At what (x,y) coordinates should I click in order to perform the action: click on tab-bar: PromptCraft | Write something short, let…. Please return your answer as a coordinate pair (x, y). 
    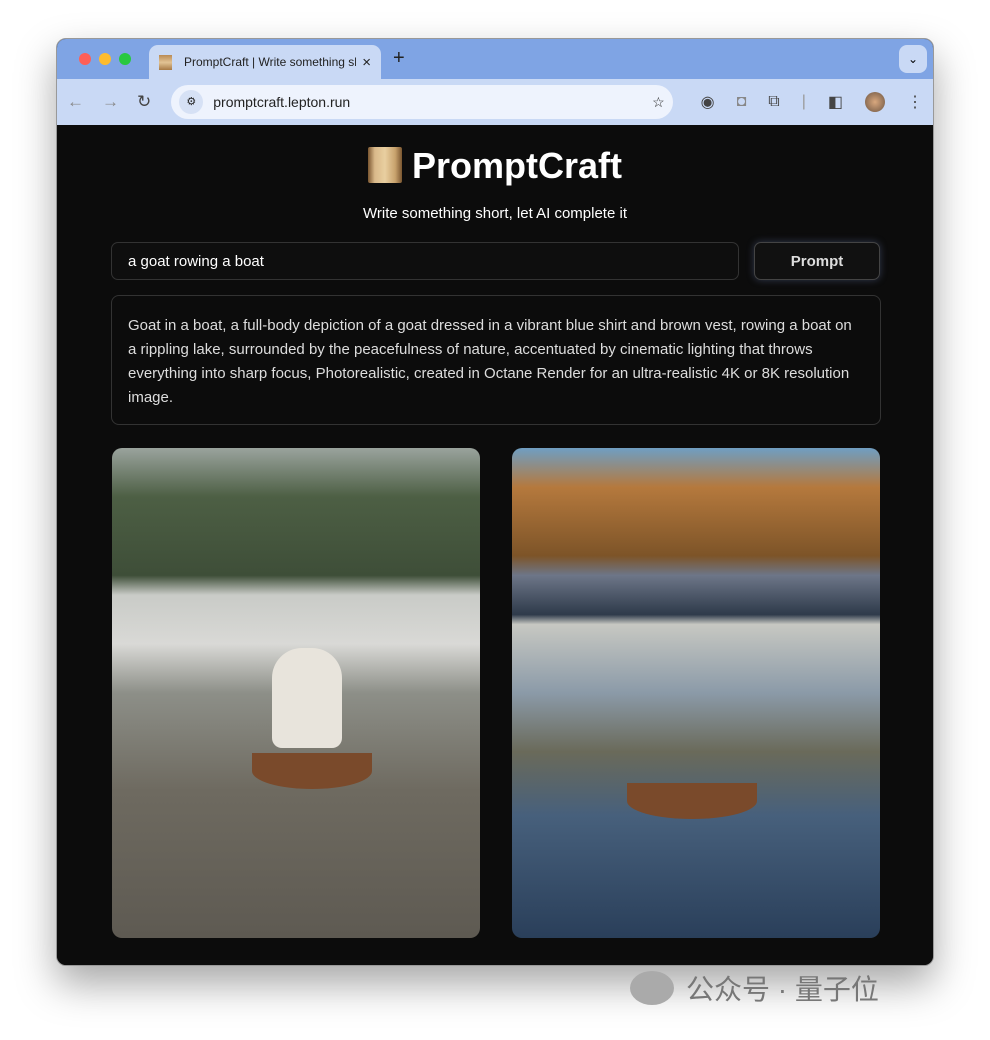
    Looking at the image, I should click on (495, 59).